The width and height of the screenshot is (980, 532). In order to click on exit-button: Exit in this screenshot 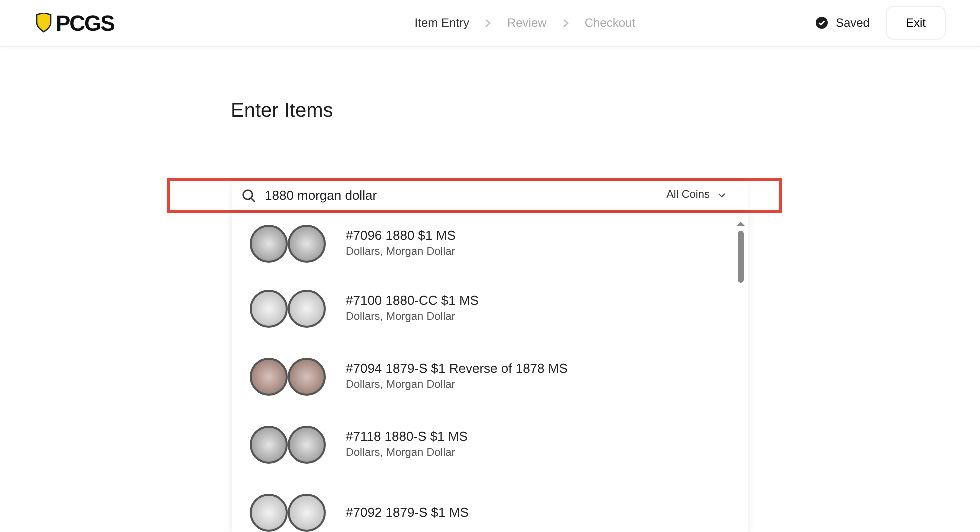, I will do `click(916, 23)`.